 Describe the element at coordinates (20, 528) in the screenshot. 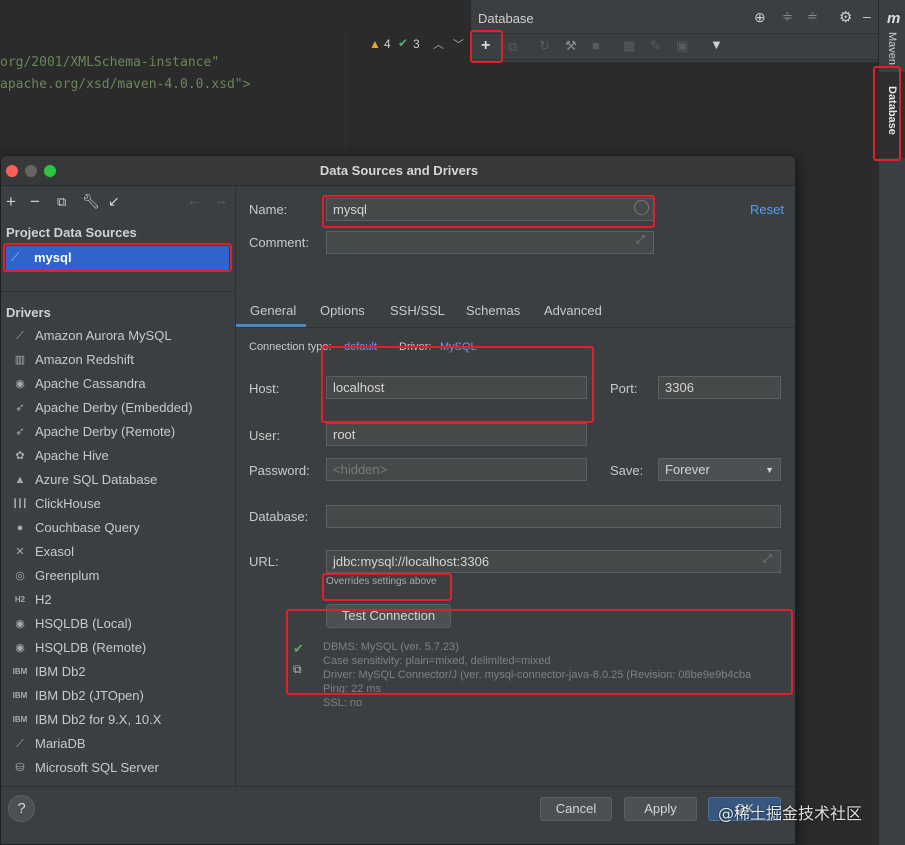

I see `couchbase-icon: ●` at that location.